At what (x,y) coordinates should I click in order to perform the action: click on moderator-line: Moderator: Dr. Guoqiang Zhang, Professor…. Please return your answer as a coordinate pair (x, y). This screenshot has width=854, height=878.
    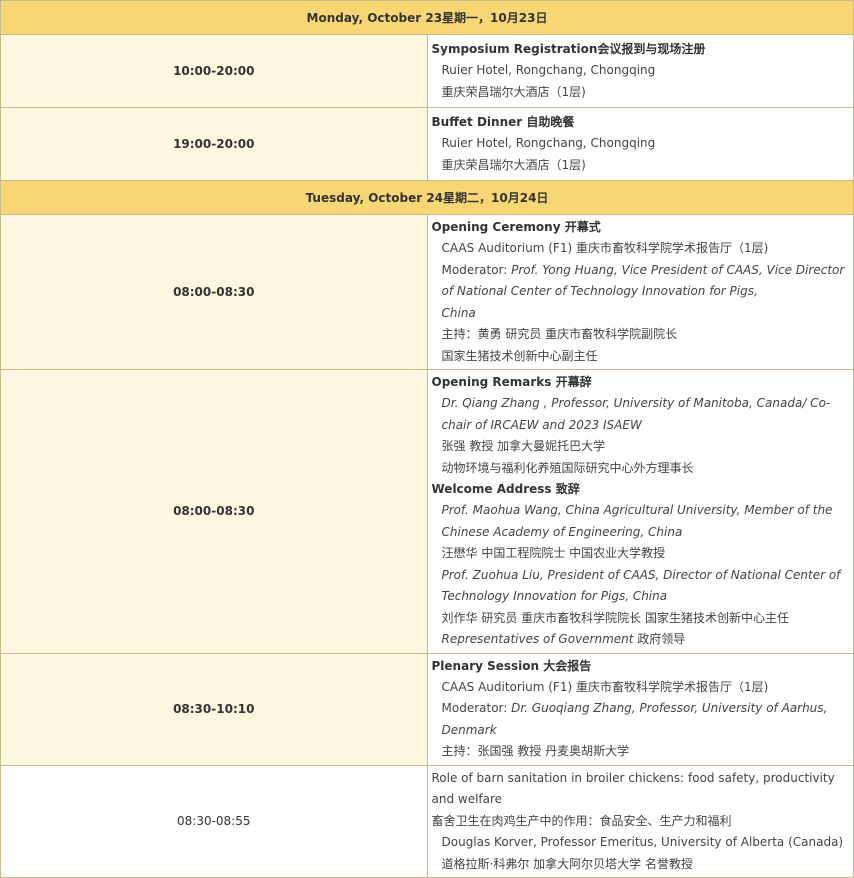
    Looking at the image, I should click on (641, 719).